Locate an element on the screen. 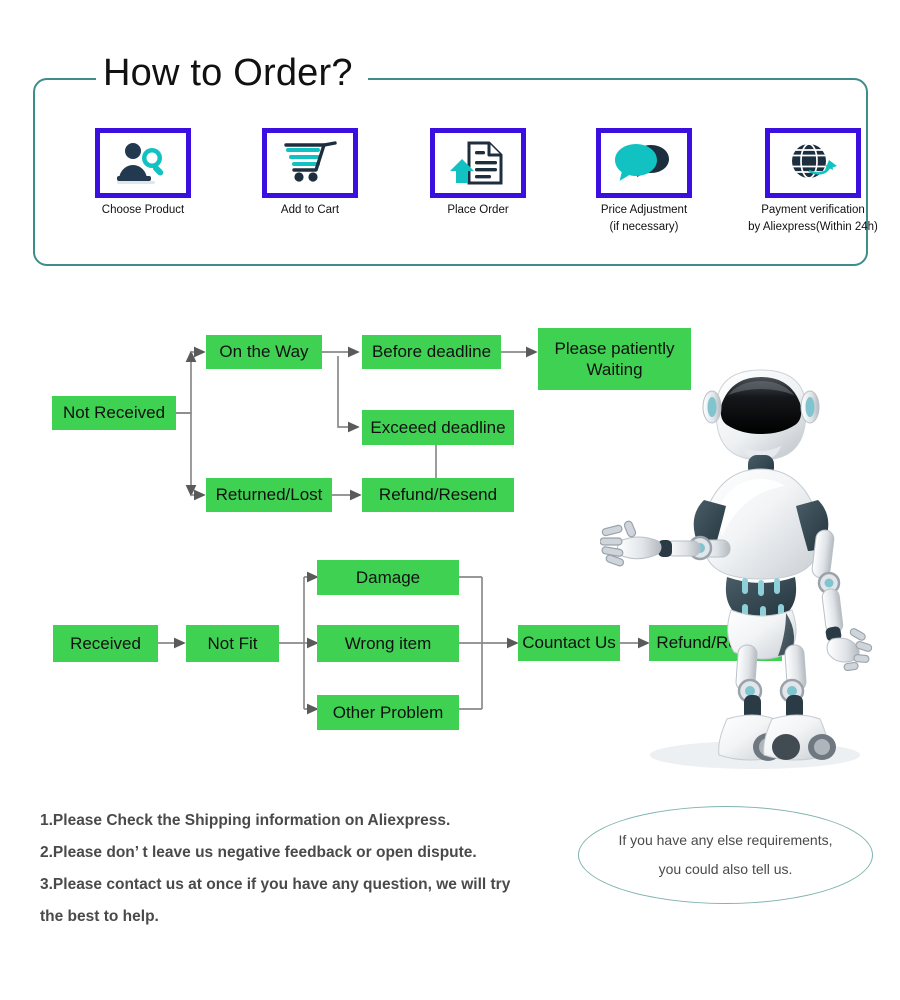  step-price-adjustment: Price Adjustment (if necessary) is located at coordinates (644, 181).